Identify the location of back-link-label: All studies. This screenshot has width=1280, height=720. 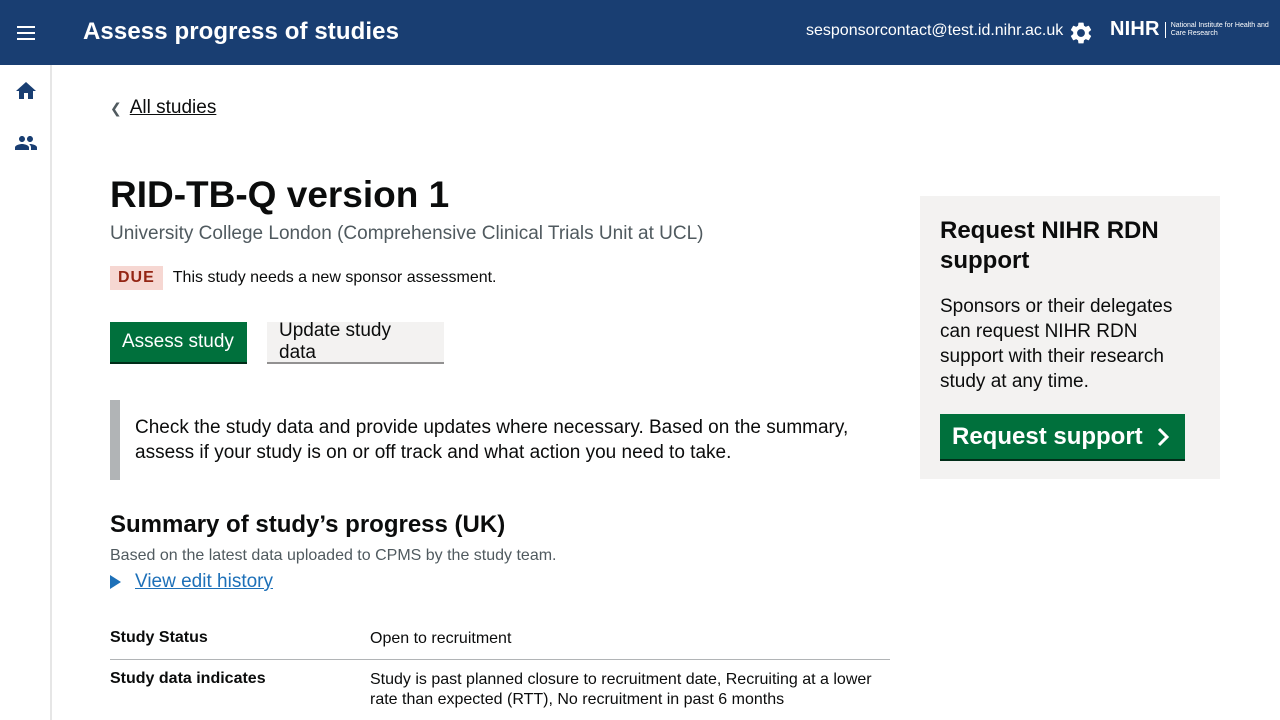
(173, 107).